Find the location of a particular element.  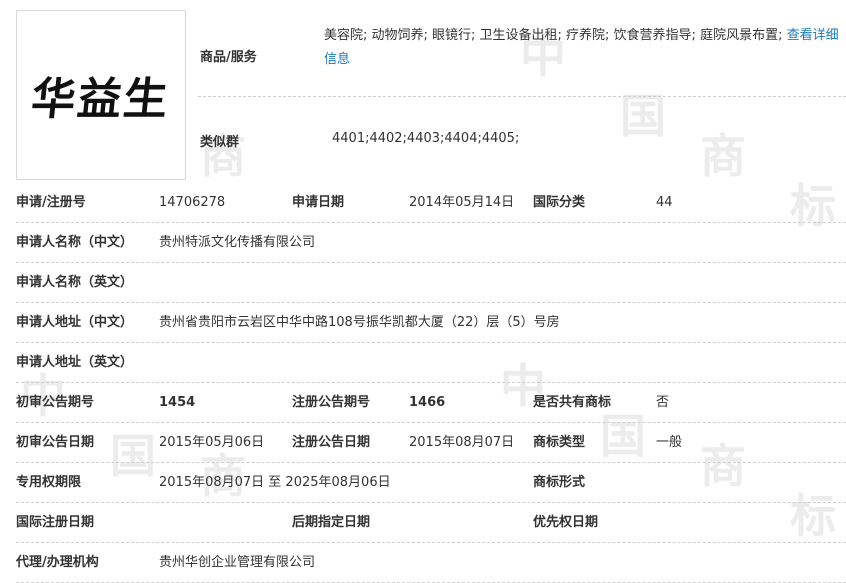

agent-value: 贵州华创企业管理有限公司 is located at coordinates (237, 562).